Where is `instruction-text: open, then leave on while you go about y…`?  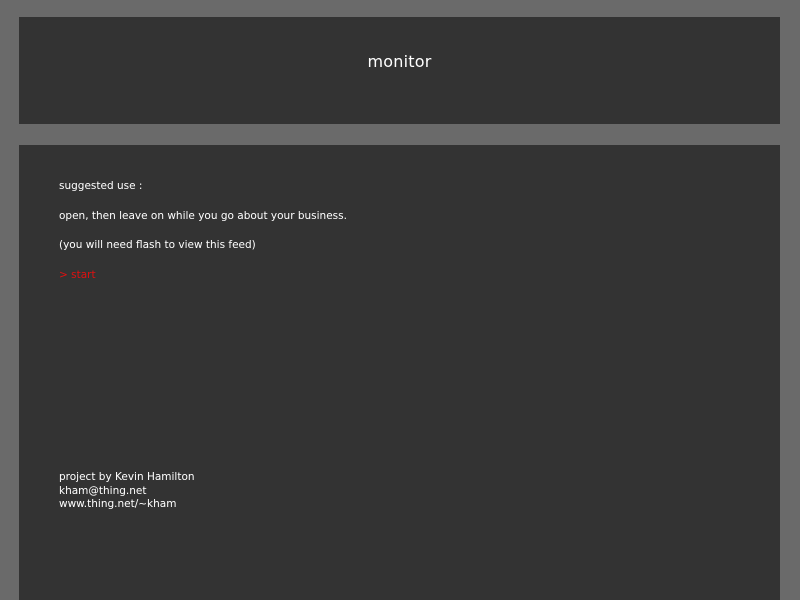
instruction-text: open, then leave on while you go about y… is located at coordinates (203, 216).